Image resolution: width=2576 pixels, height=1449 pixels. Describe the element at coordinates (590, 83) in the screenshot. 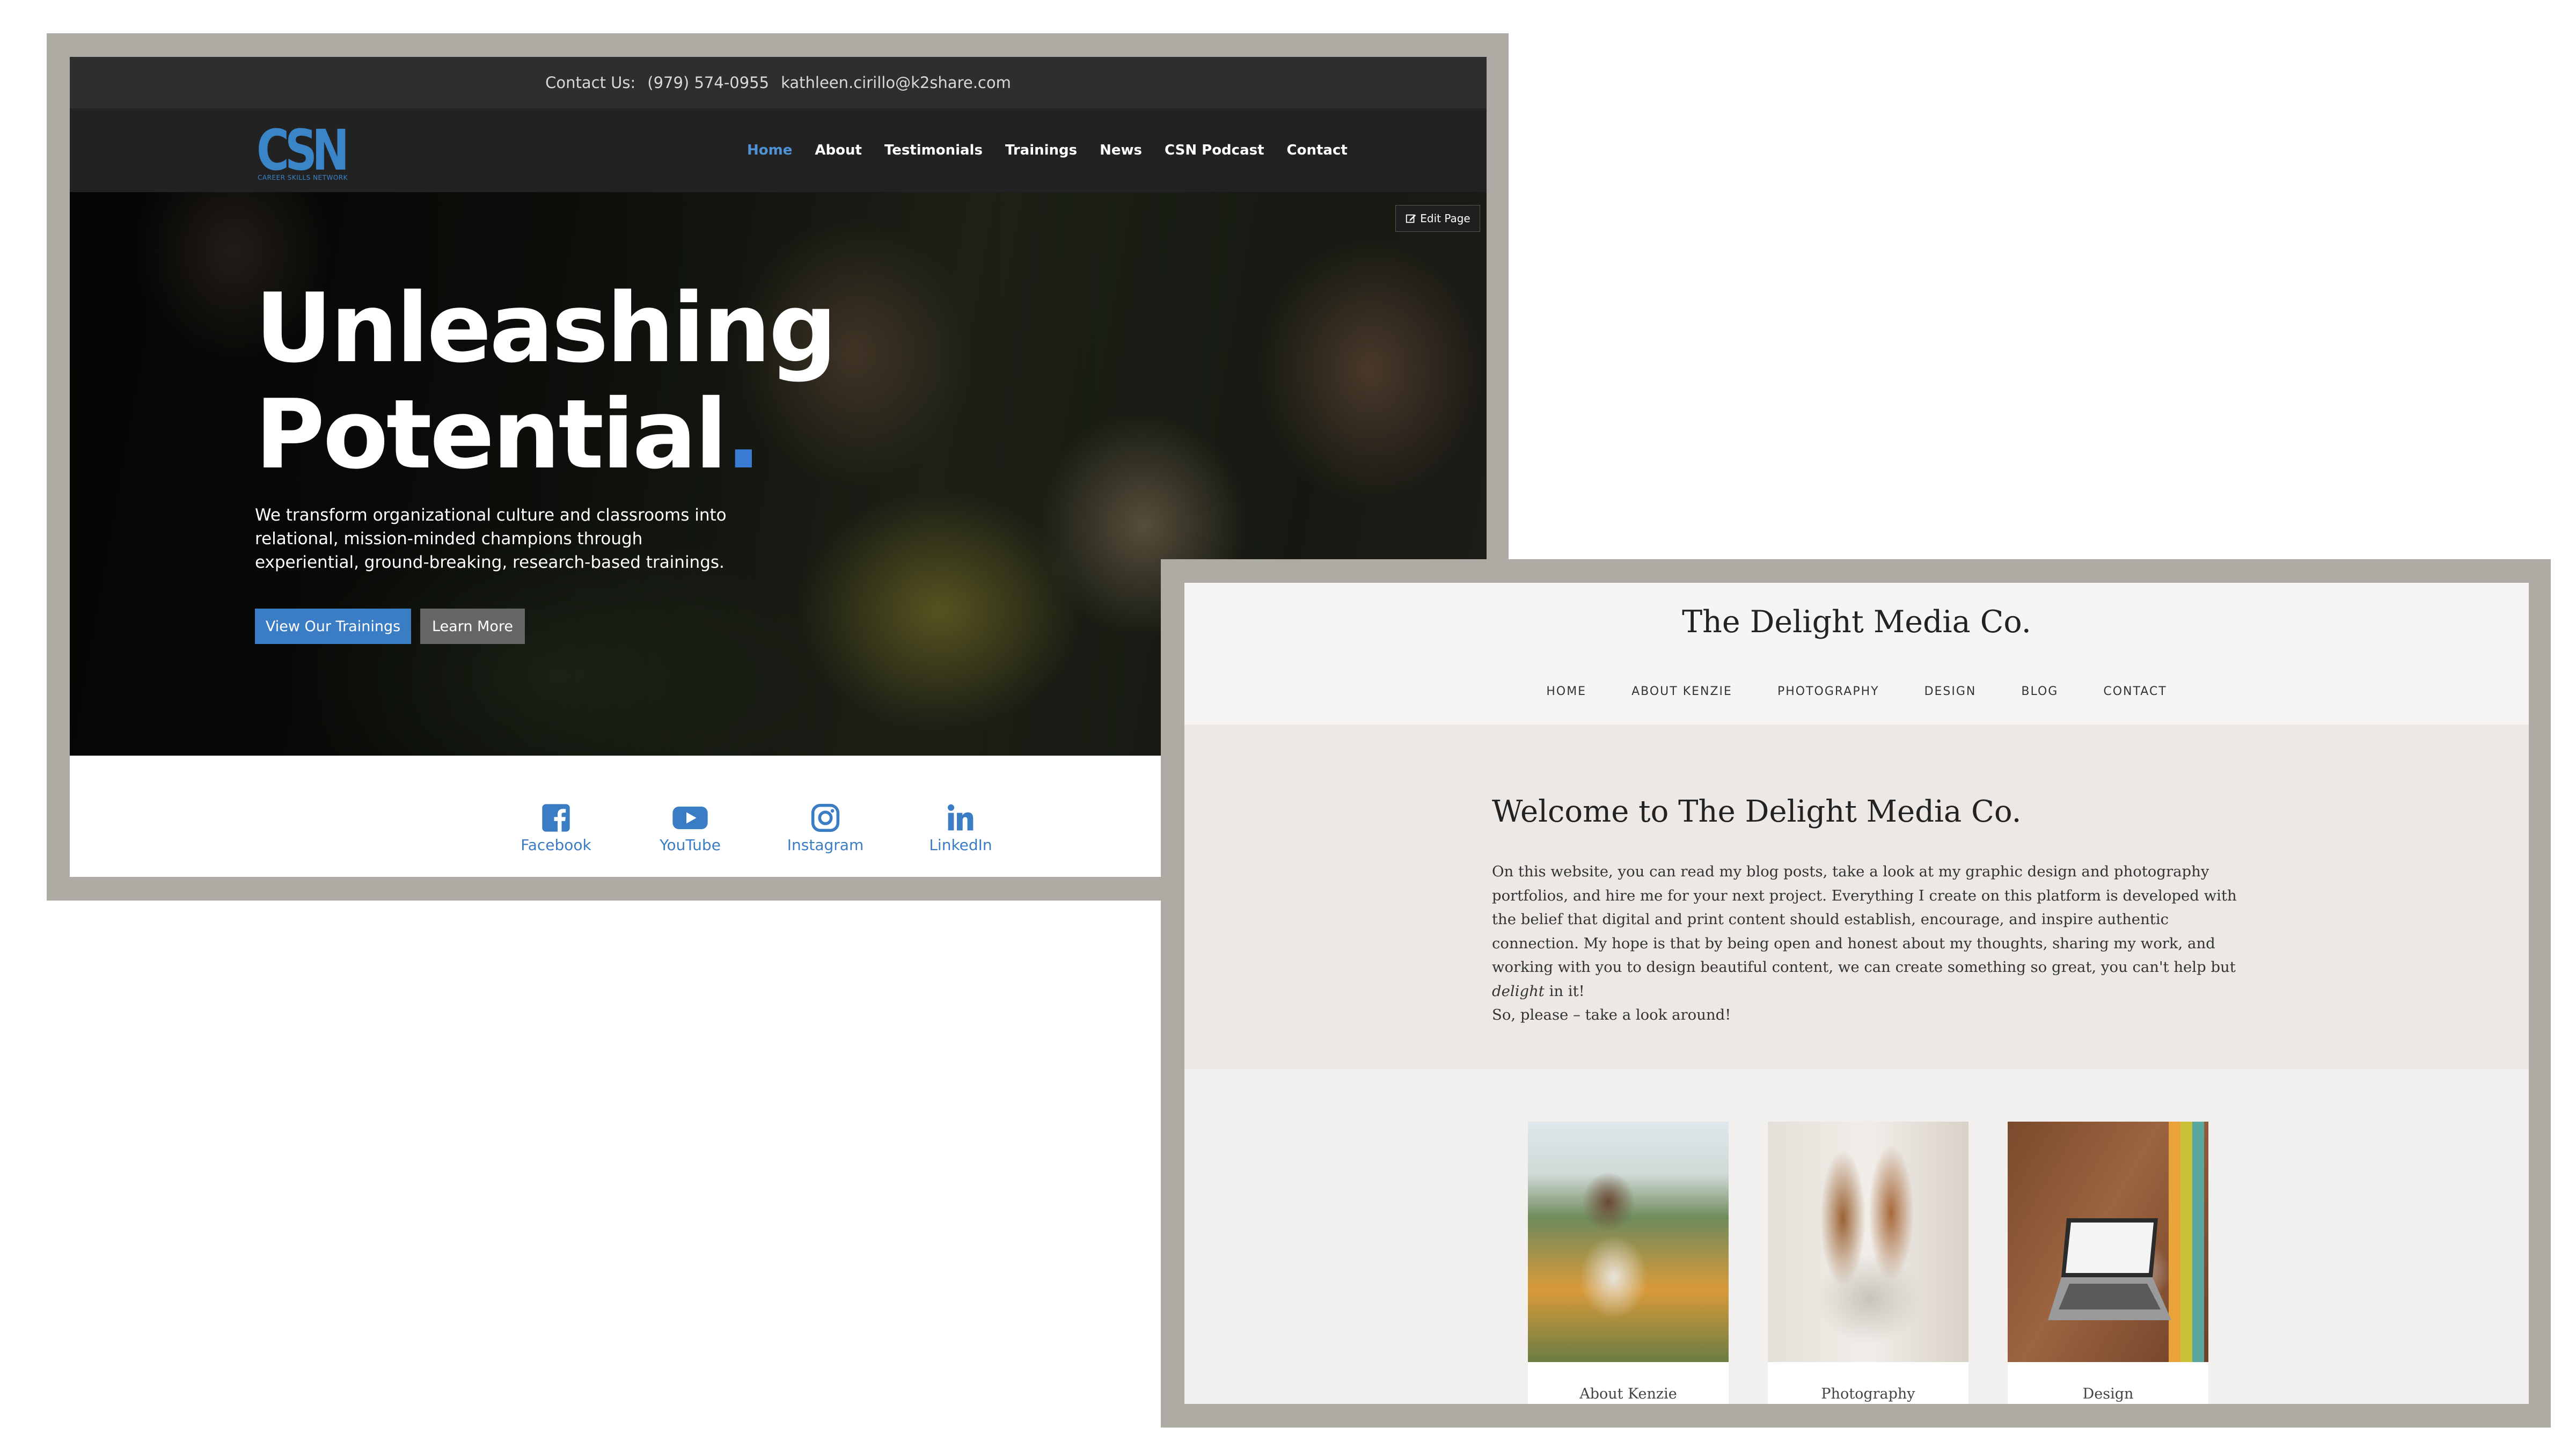

I see `contact-label: Contact Us:` at that location.